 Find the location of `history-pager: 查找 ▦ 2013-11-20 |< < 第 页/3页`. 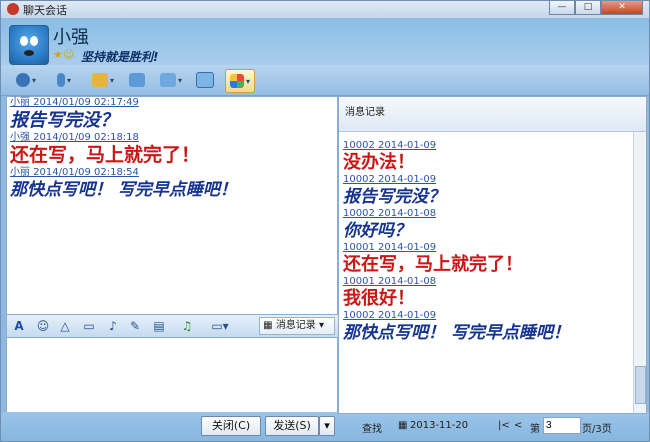

history-pager: 查找 ▦ 2013-11-20 |< < 第 页/3页 is located at coordinates (491, 426).